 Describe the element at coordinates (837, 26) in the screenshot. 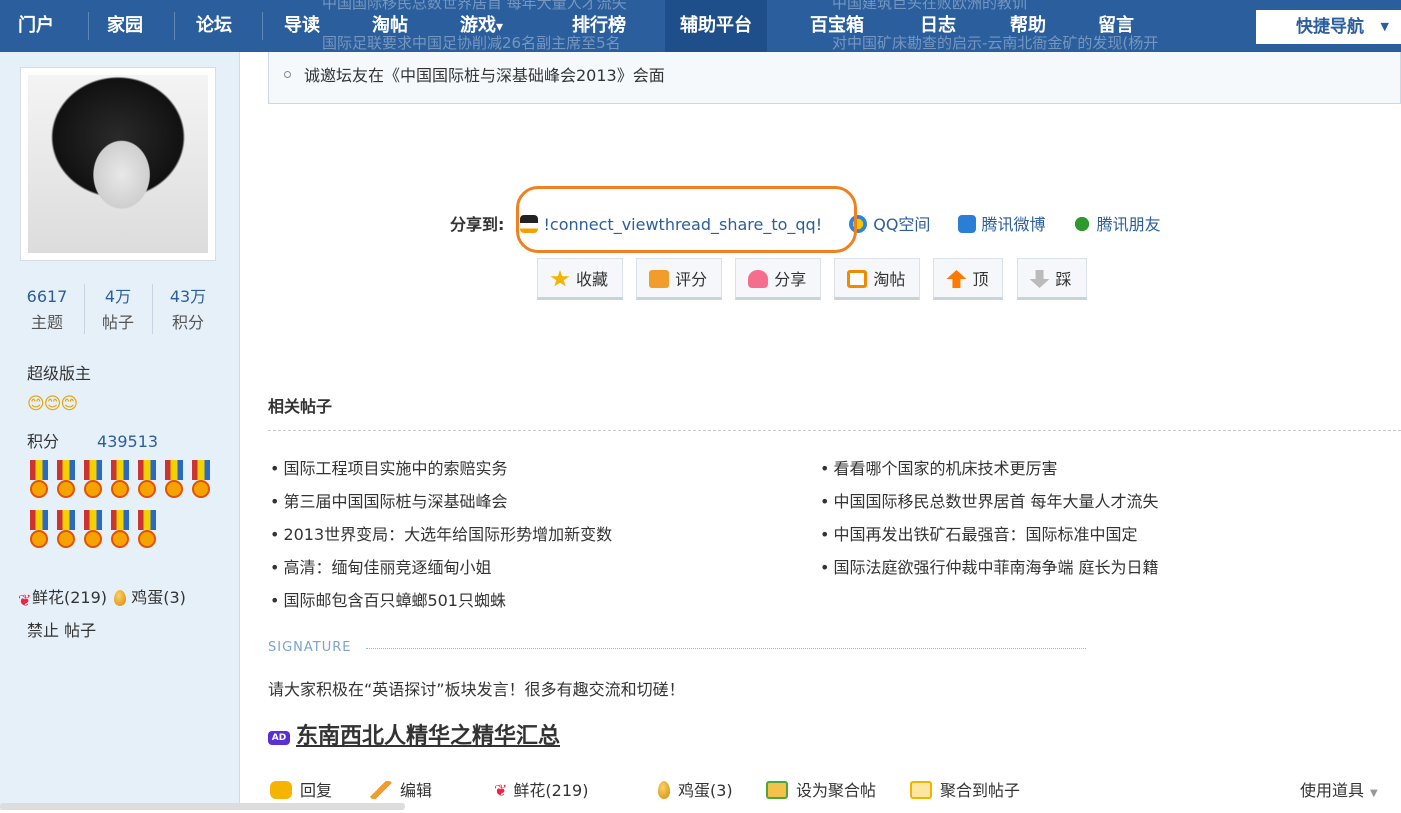

I see `nav-treasure: 百宝箱` at that location.